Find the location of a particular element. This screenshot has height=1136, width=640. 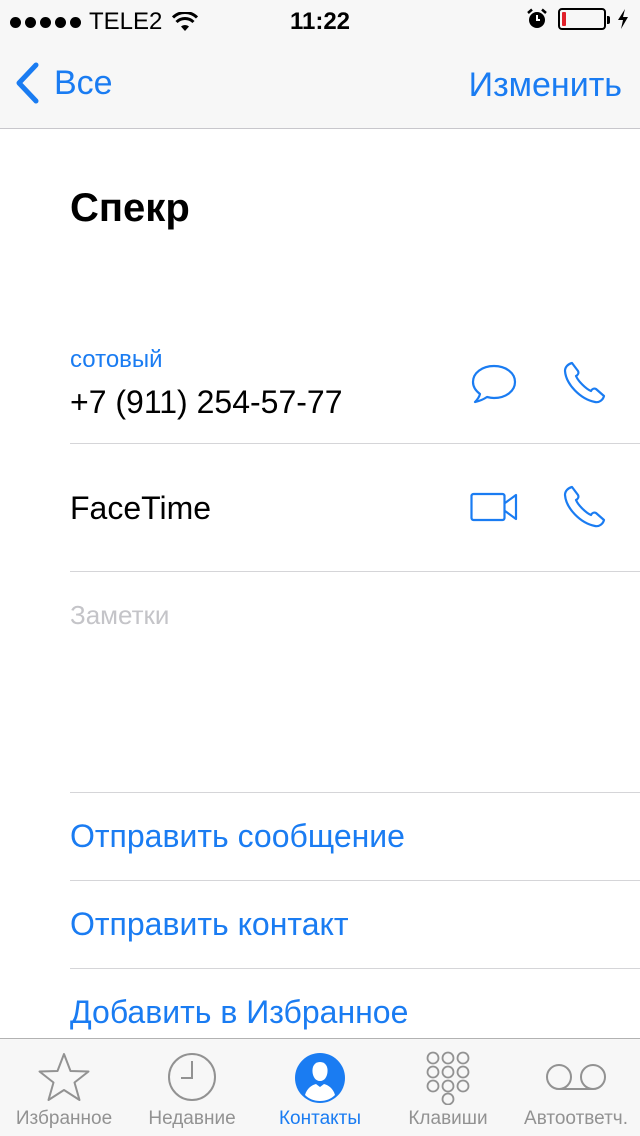

send-message-button: Отправить сообщение is located at coordinates (355, 836).